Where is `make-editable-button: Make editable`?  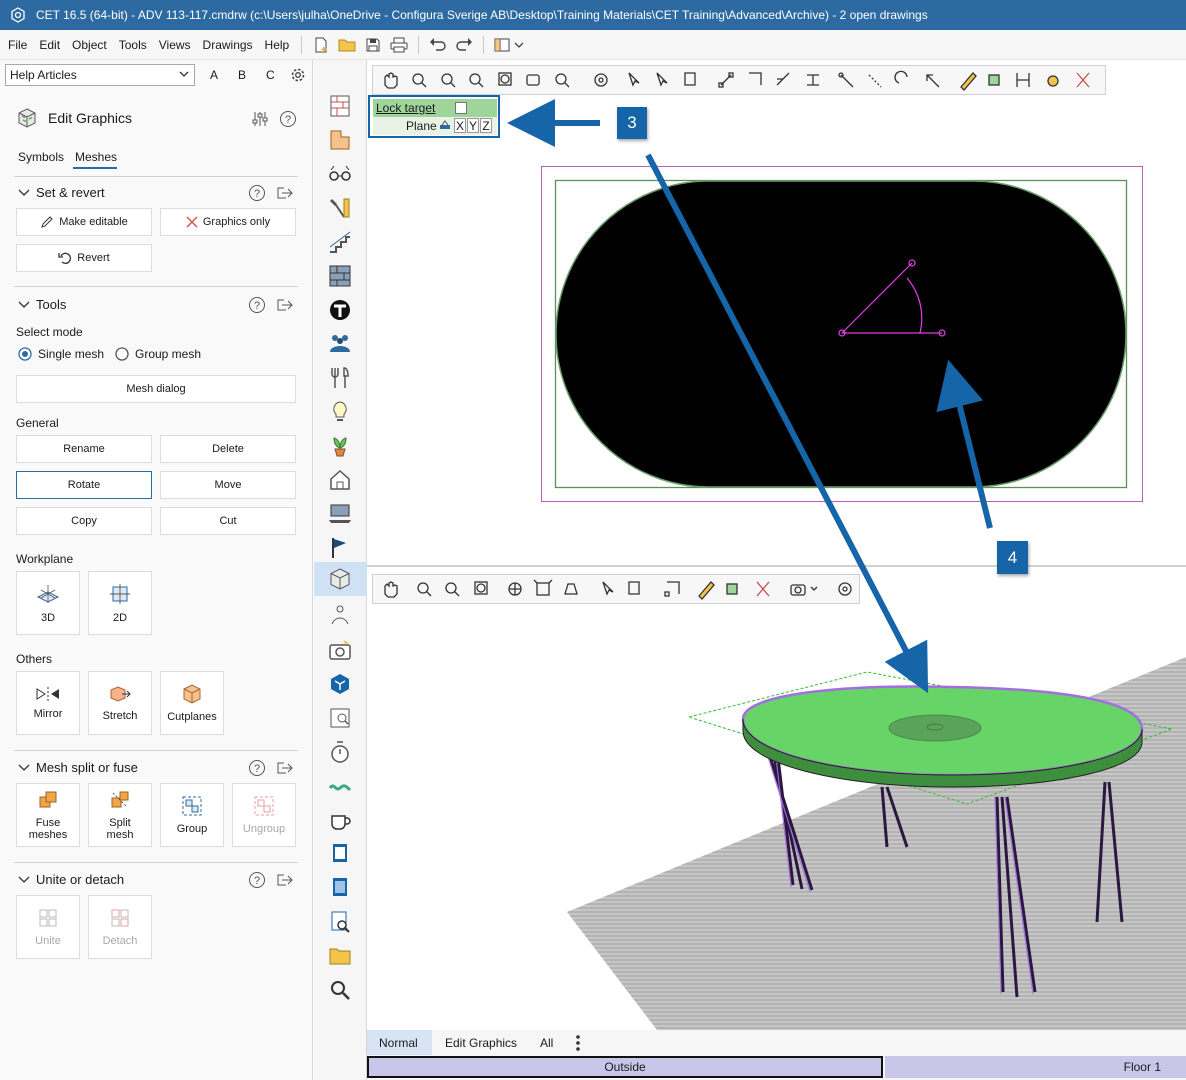 make-editable-button: Make editable is located at coordinates (84, 222).